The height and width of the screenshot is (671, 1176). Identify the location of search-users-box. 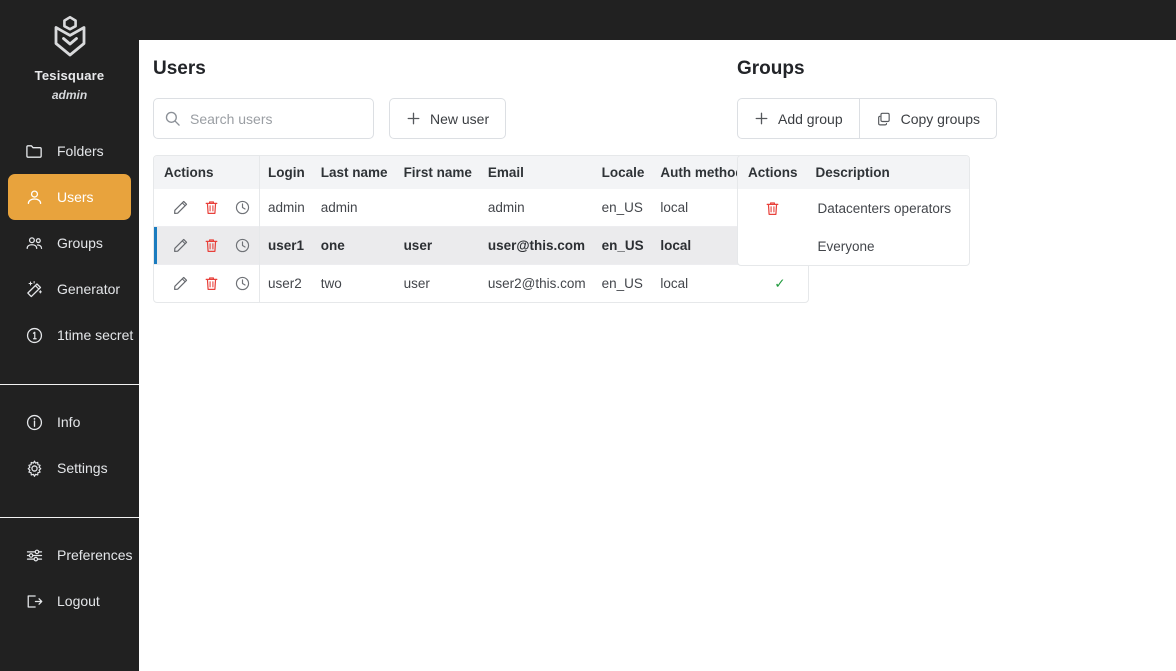
(263, 118).